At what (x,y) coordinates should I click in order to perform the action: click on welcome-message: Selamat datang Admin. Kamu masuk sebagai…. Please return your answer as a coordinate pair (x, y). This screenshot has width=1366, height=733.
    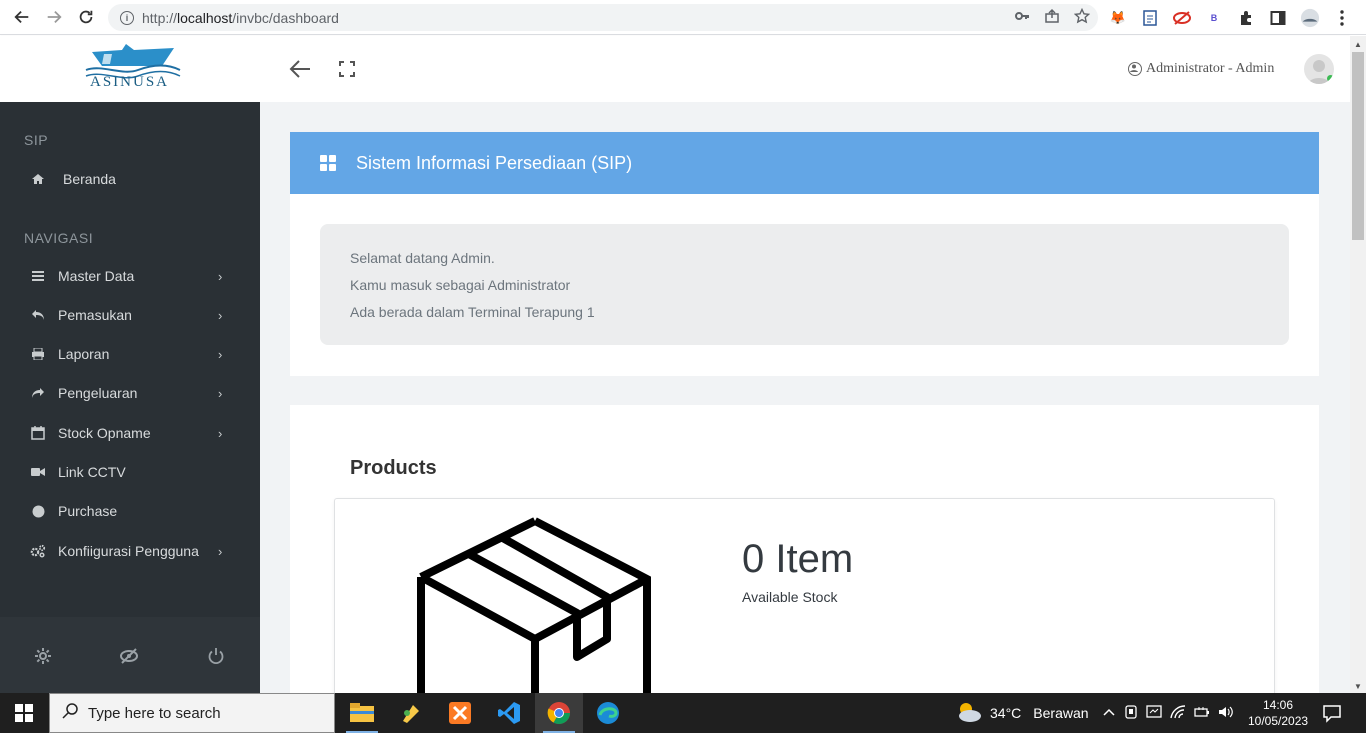
    Looking at the image, I should click on (804, 284).